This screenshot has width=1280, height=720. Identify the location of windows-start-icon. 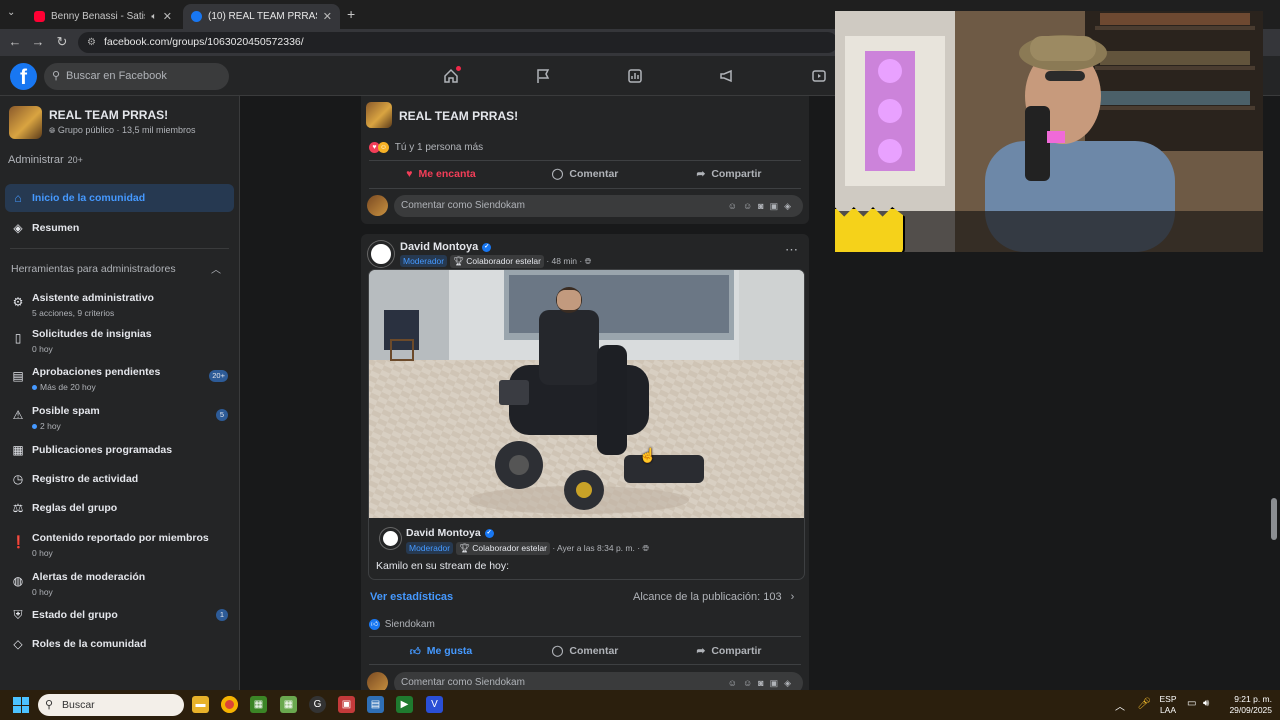
(21, 705).